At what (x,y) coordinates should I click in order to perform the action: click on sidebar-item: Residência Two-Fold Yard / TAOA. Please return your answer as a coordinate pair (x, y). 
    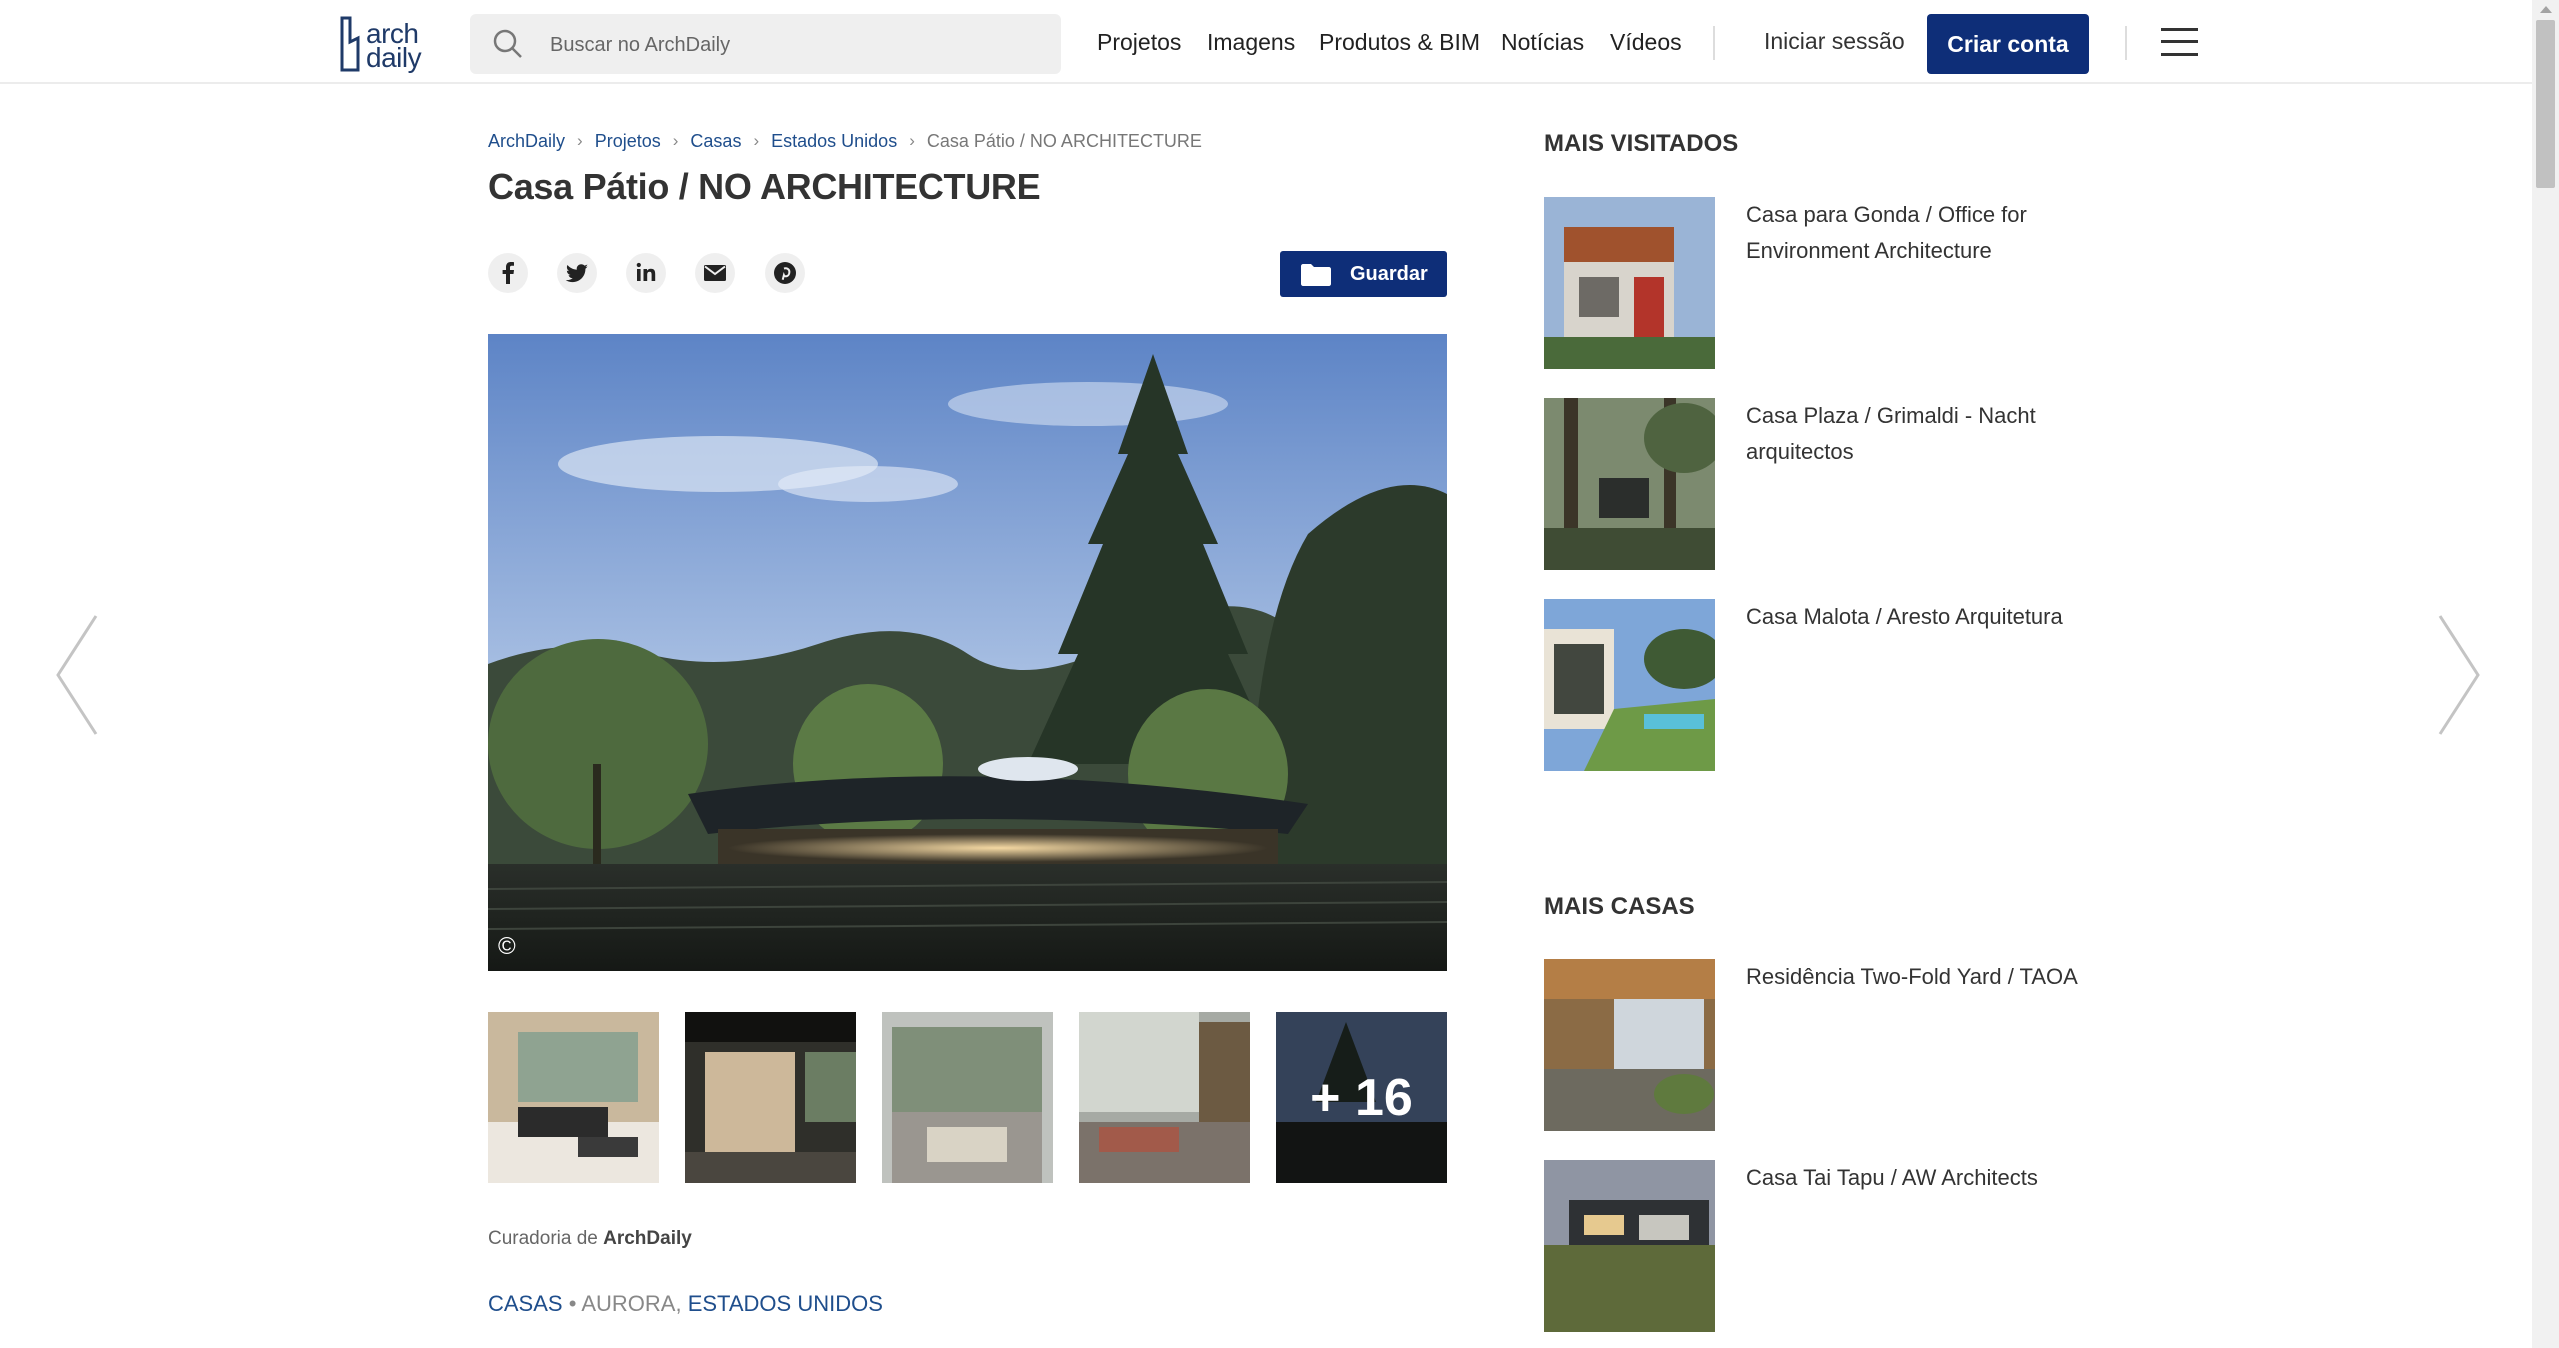
    Looking at the image, I should click on (1824, 1045).